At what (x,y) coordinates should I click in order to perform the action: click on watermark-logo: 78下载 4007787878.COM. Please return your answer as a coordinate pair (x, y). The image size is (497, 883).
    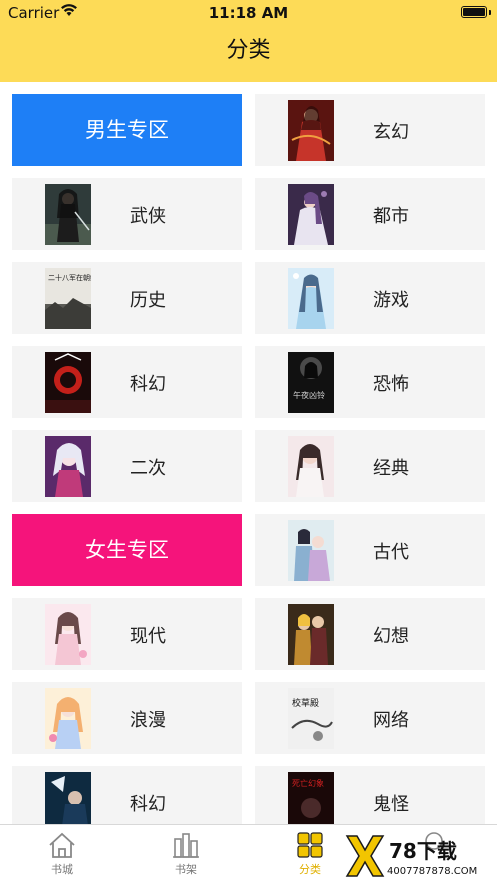
    Looking at the image, I should click on (411, 856).